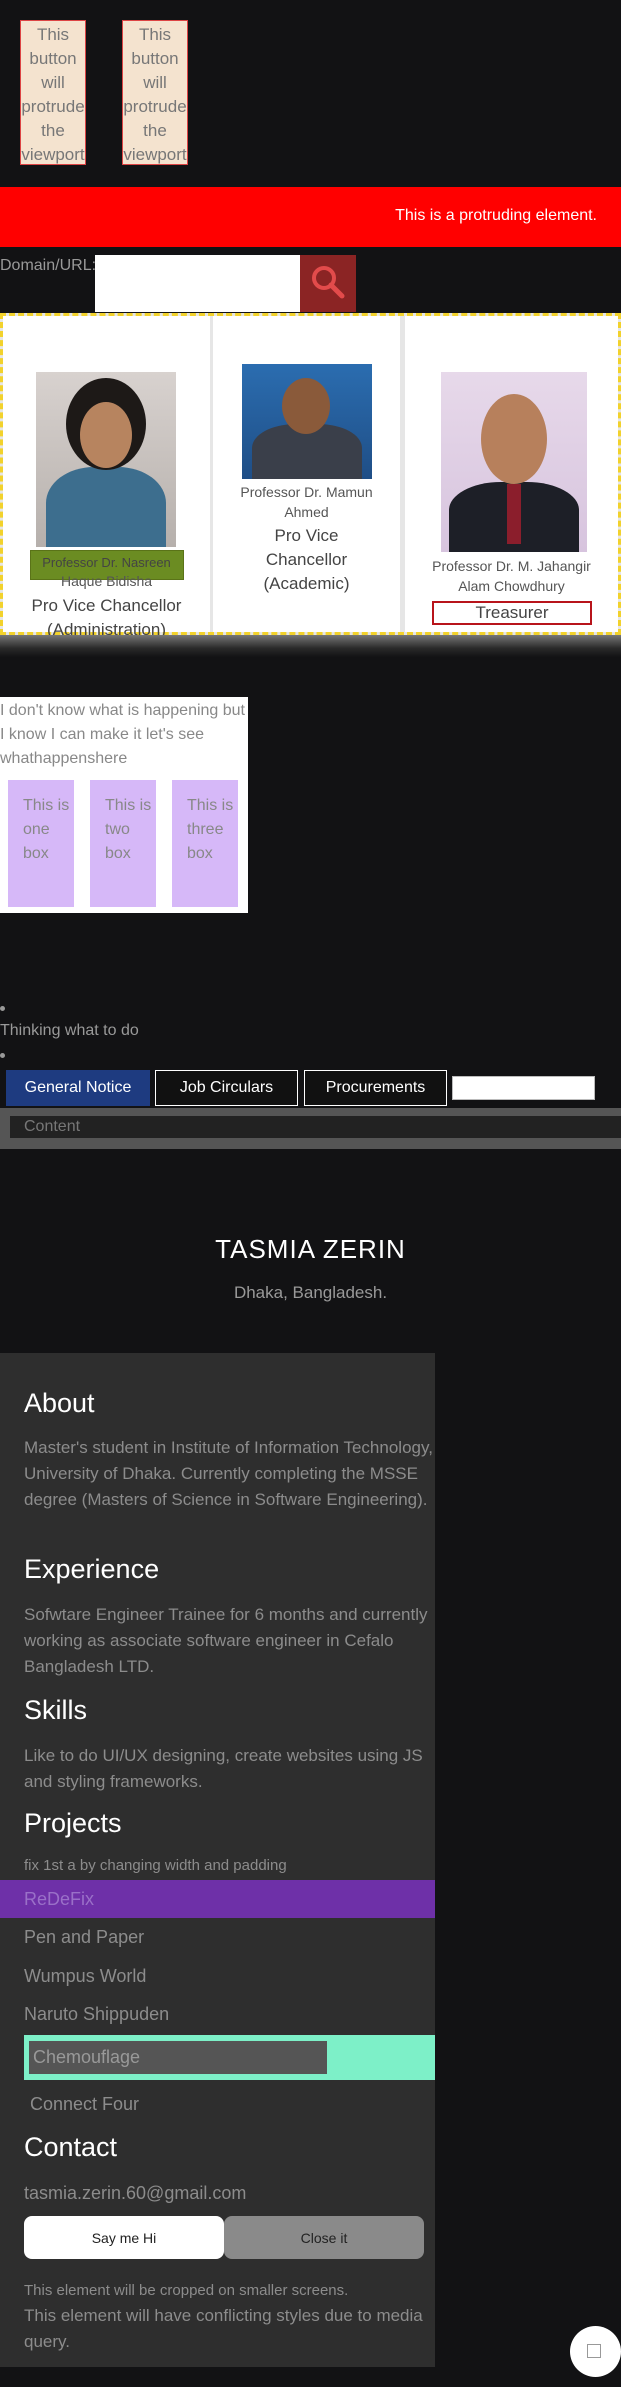  I want to click on experience-title: Experience, so click(92, 1569).